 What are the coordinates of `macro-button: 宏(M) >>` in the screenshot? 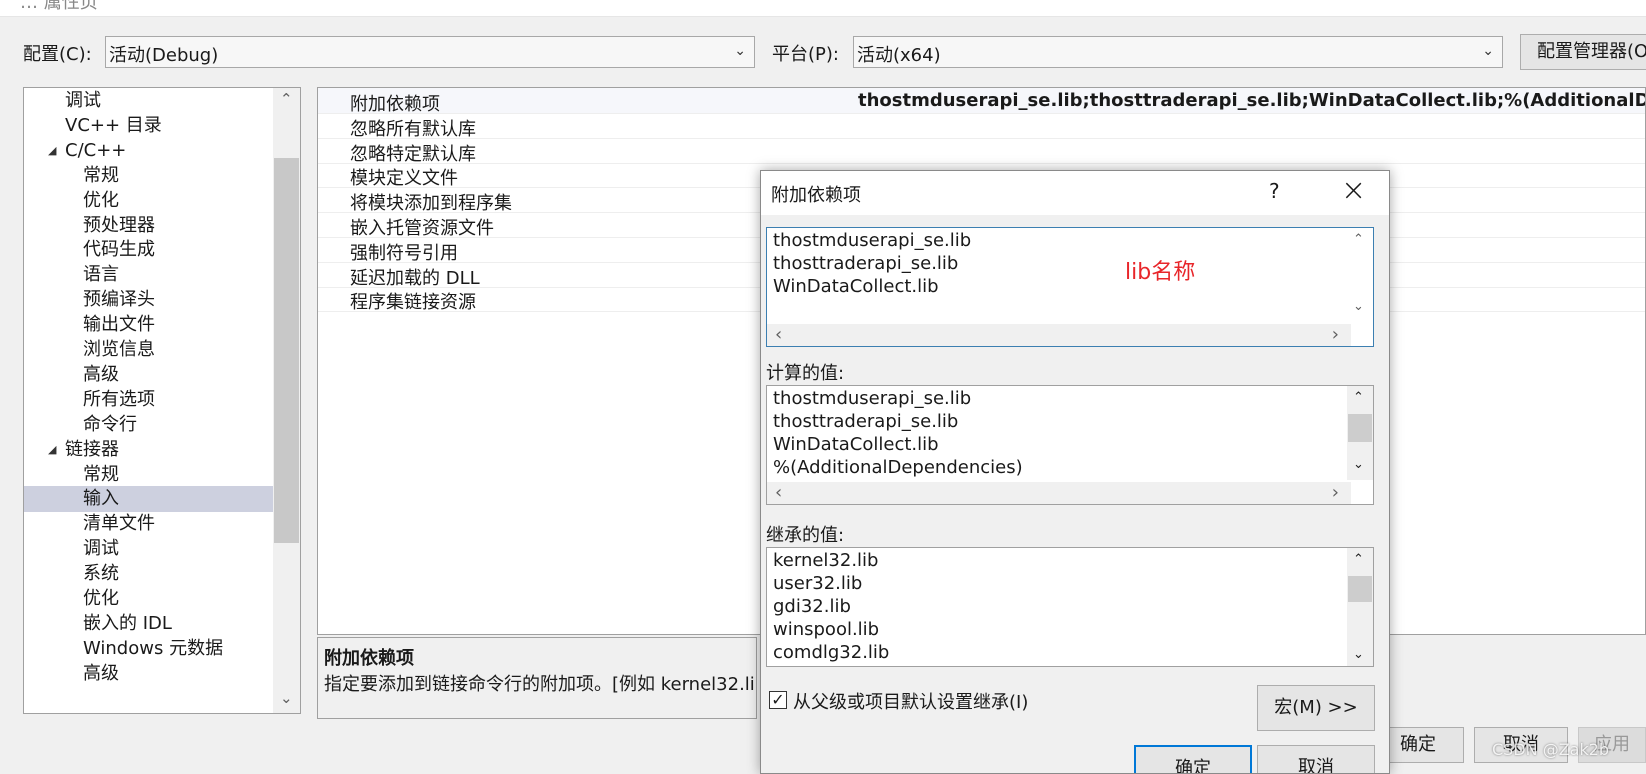 It's located at (1316, 708).